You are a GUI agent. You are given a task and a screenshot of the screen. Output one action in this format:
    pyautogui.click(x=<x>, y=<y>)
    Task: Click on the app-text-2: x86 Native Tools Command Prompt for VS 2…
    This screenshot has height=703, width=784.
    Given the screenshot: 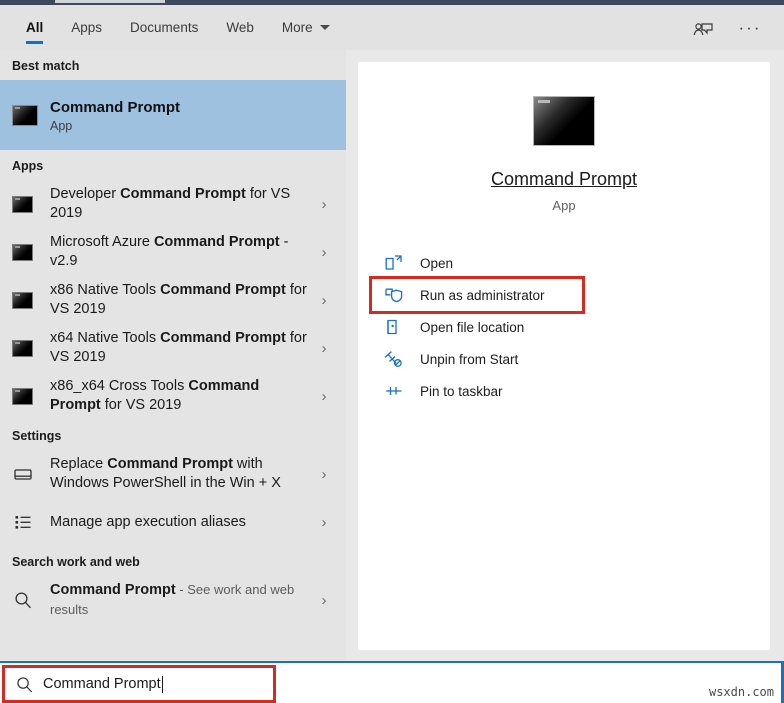 What is the action you would take?
    pyautogui.click(x=177, y=300)
    